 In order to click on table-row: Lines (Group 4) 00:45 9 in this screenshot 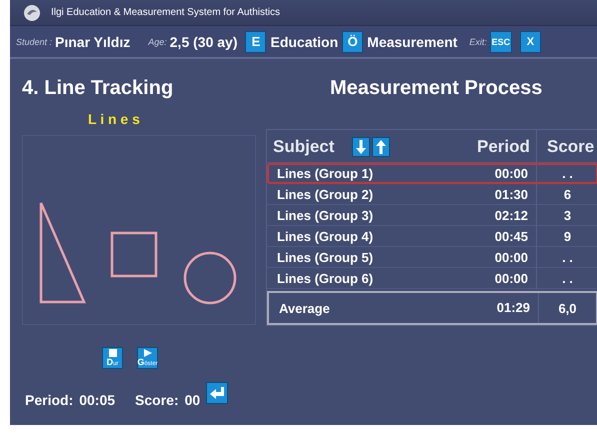, I will do `click(432, 236)`.